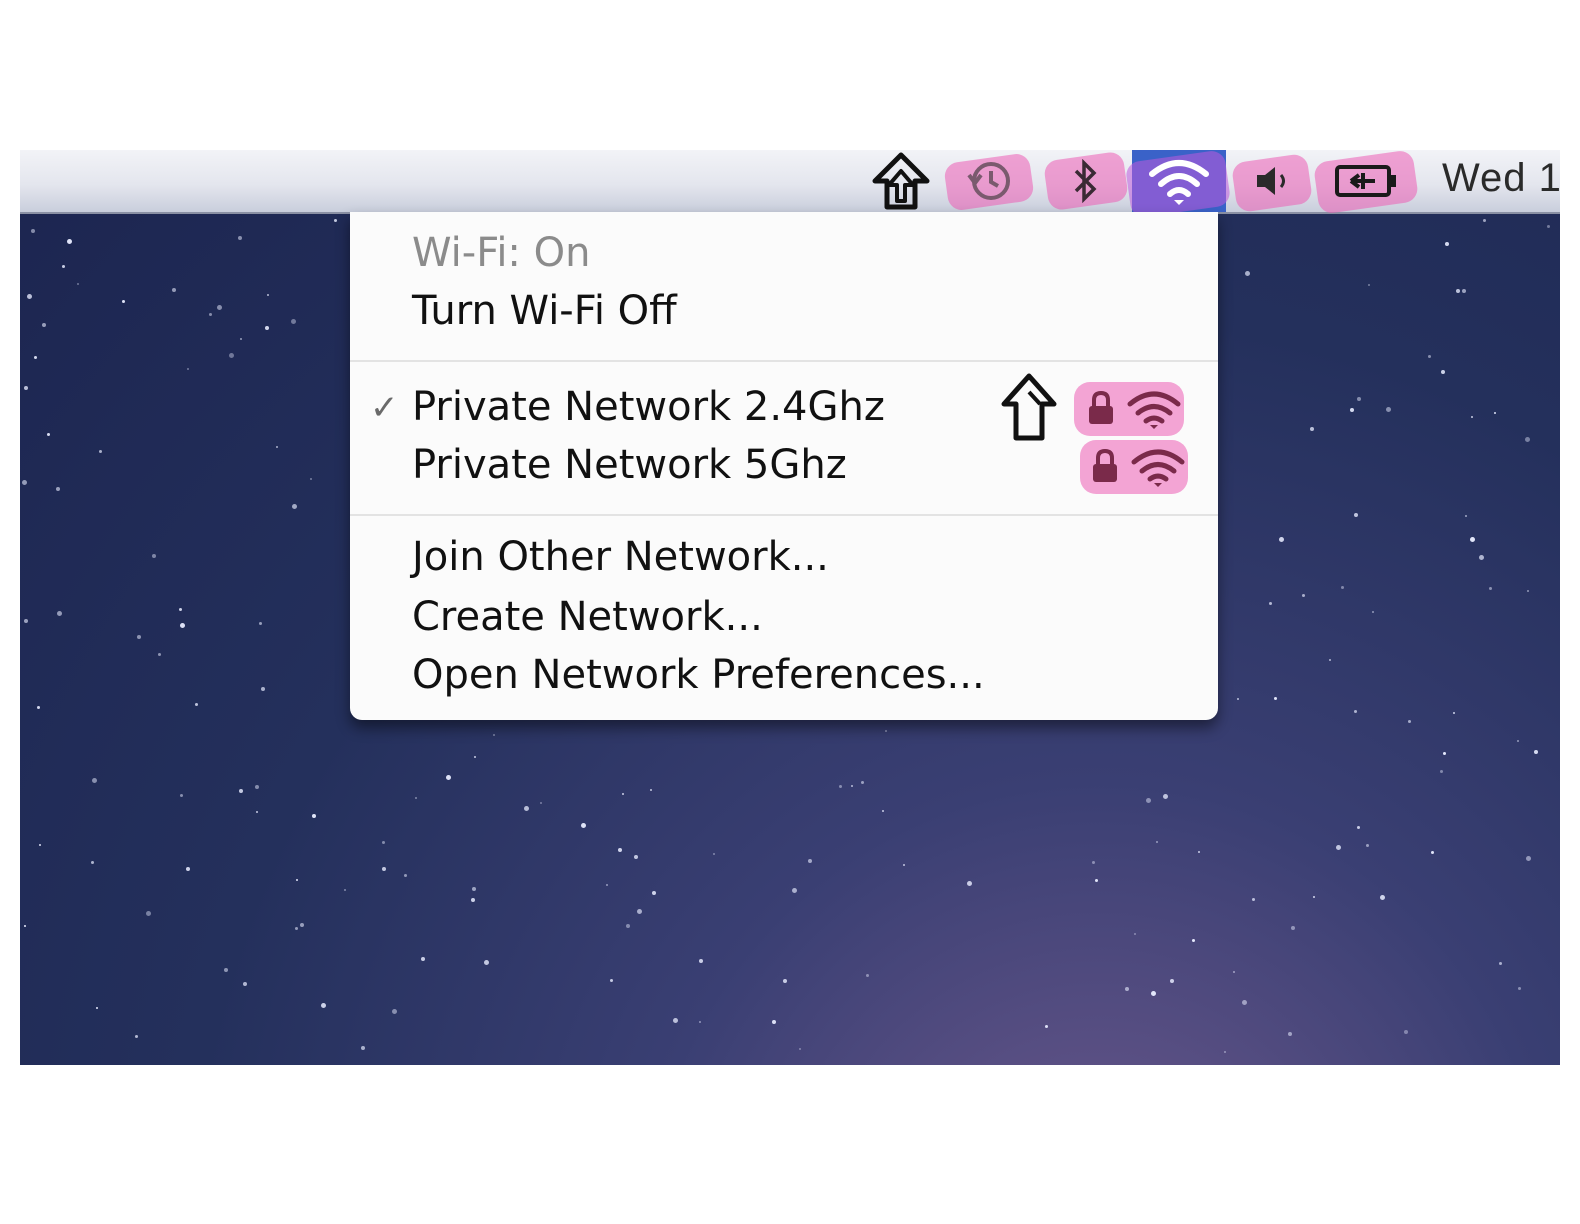  I want to click on menu-separator, so click(784, 361).